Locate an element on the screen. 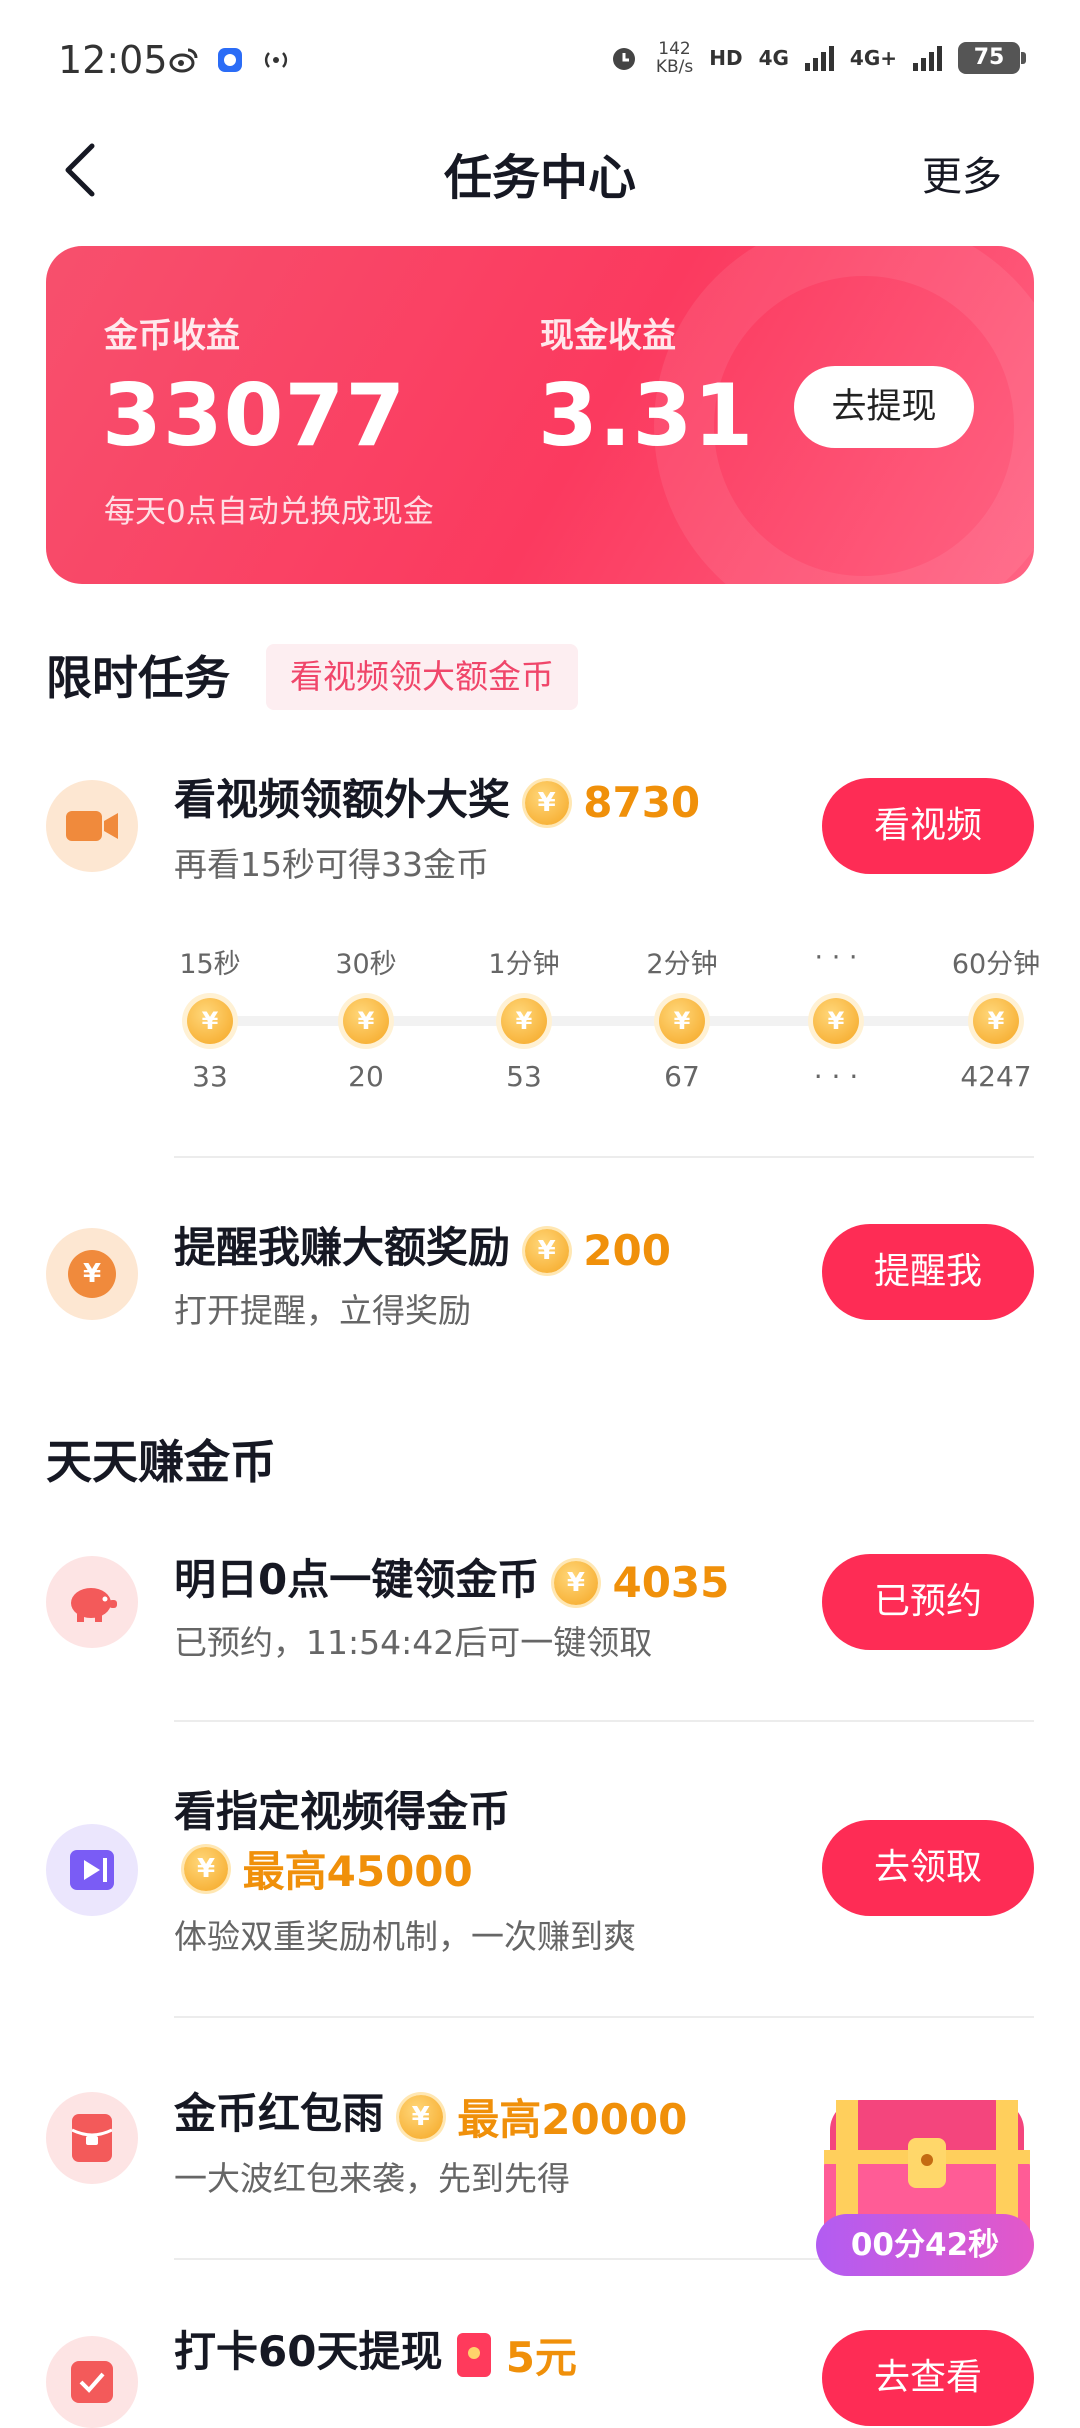 Image resolution: width=1080 pixels, height=2428 pixels. timeline-label: 2分钟 is located at coordinates (682, 964).